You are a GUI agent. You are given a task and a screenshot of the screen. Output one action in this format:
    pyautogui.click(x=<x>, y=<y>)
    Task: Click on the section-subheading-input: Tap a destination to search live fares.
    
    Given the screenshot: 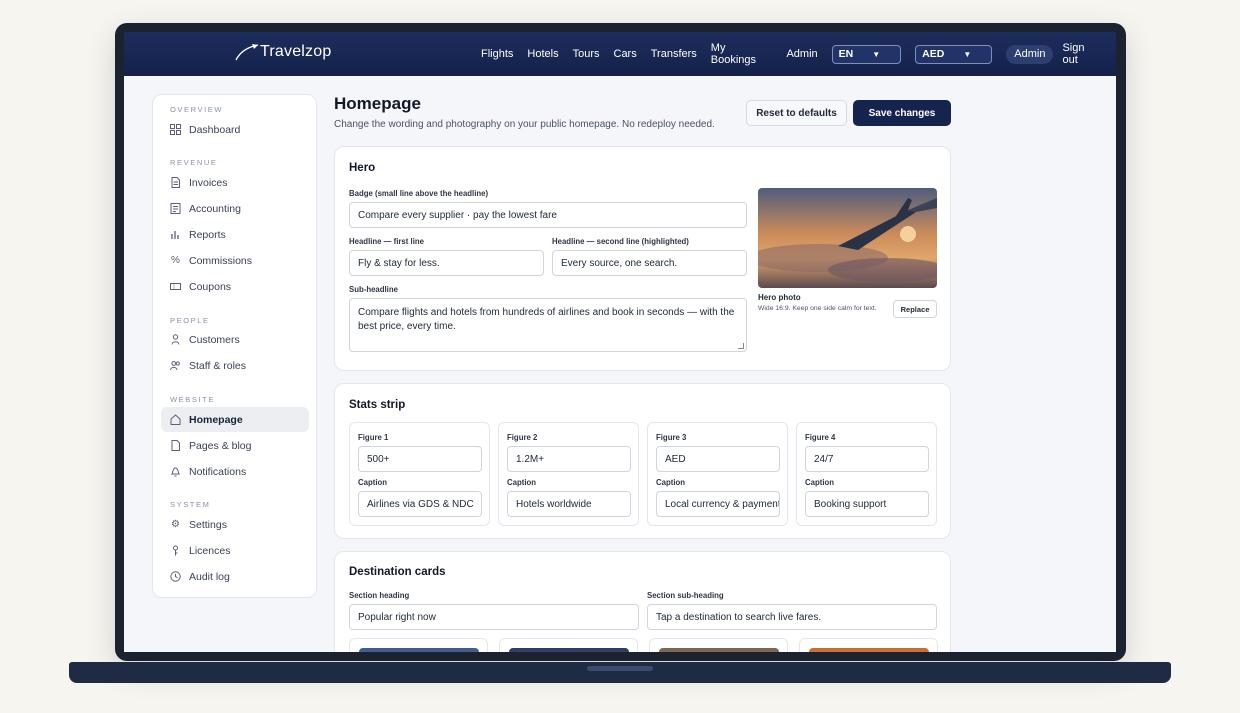 What is the action you would take?
    pyautogui.click(x=792, y=617)
    